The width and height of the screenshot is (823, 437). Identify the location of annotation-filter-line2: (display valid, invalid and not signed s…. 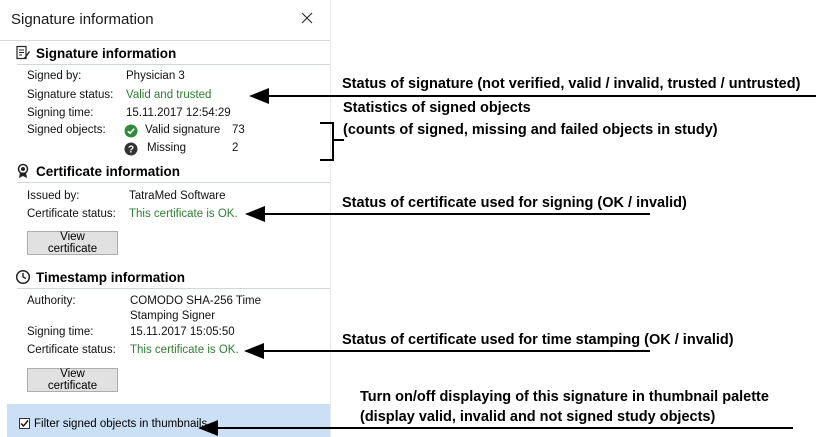
(538, 417).